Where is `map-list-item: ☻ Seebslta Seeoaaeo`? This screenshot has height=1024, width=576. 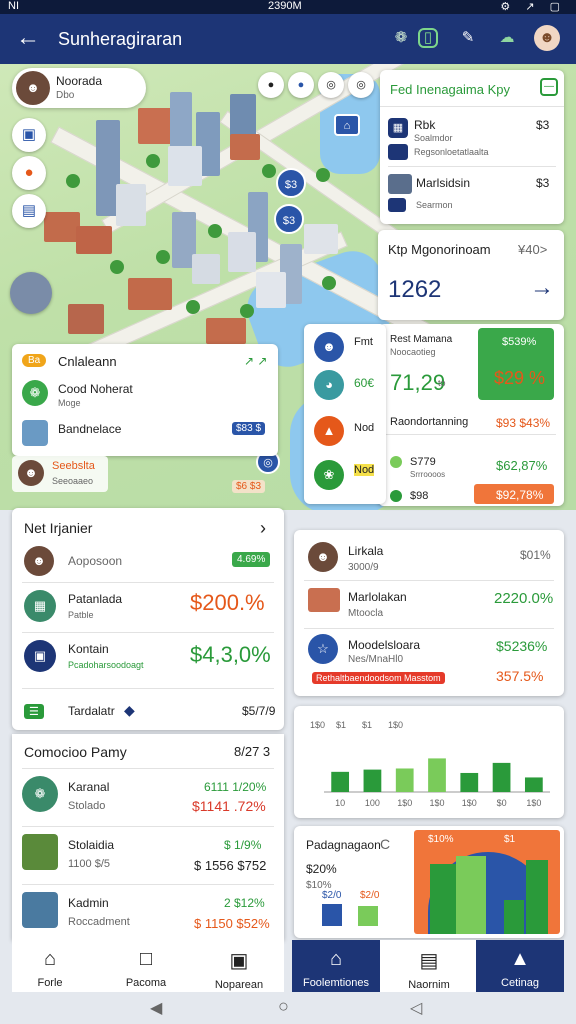 map-list-item: ☻ Seebslta Seeoaaeo is located at coordinates (60, 474).